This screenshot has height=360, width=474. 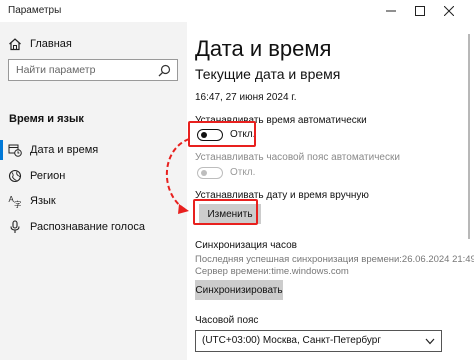 I want to click on sidebar-item-region: Регион, so click(x=93, y=176).